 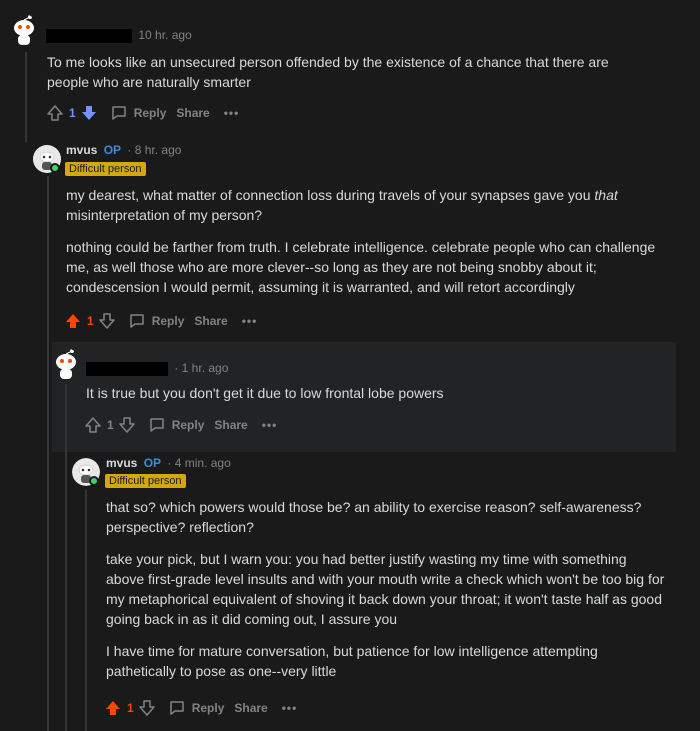 I want to click on comment-meta: mvus OP · 4 min. ago, so click(x=168, y=463).